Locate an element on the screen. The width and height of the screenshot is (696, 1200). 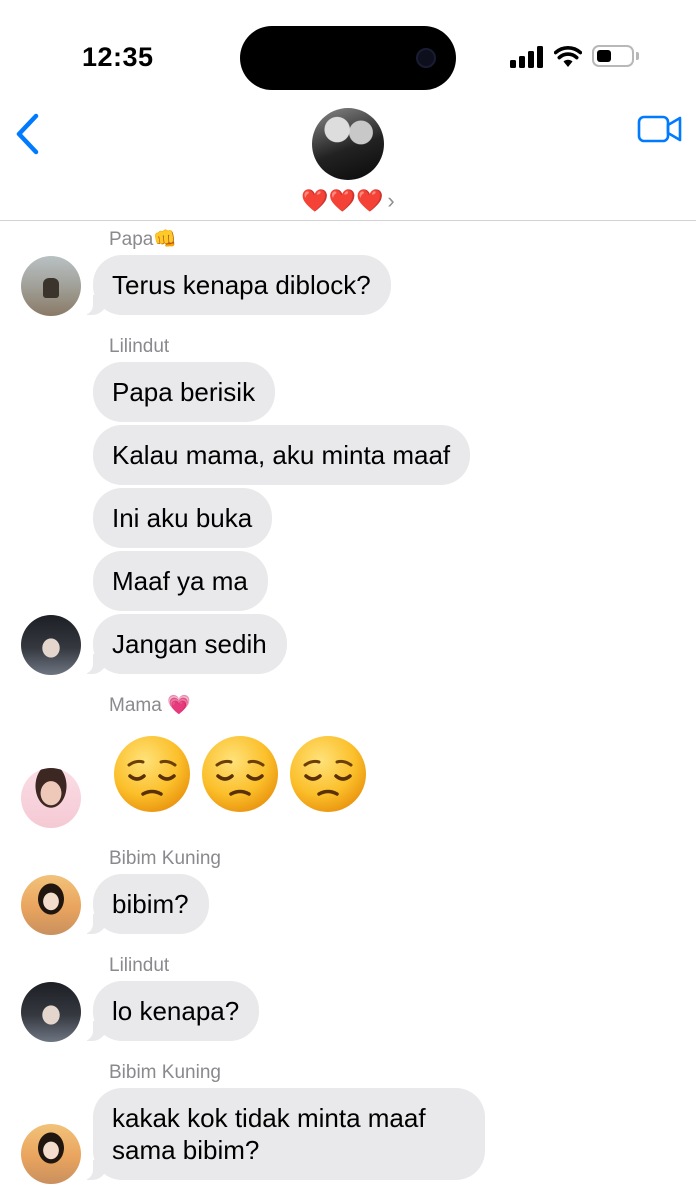
message-bubble: Terus kenapa diblock? is located at coordinates (237, 285).